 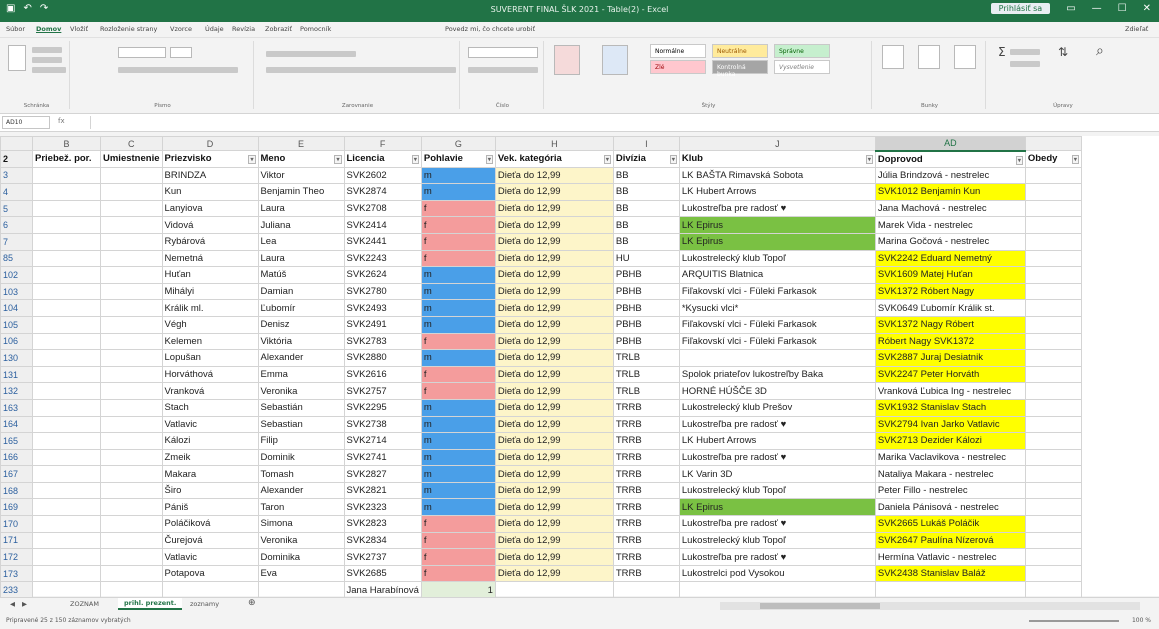 What do you see at coordinates (301, 573) in the screenshot?
I see `cell-meno: Eva` at bounding box center [301, 573].